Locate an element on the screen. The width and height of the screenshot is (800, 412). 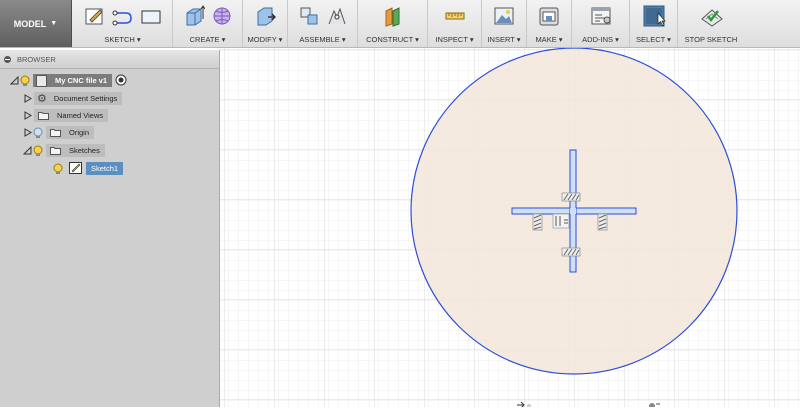
press-pull-icon is located at coordinates (265, 16).